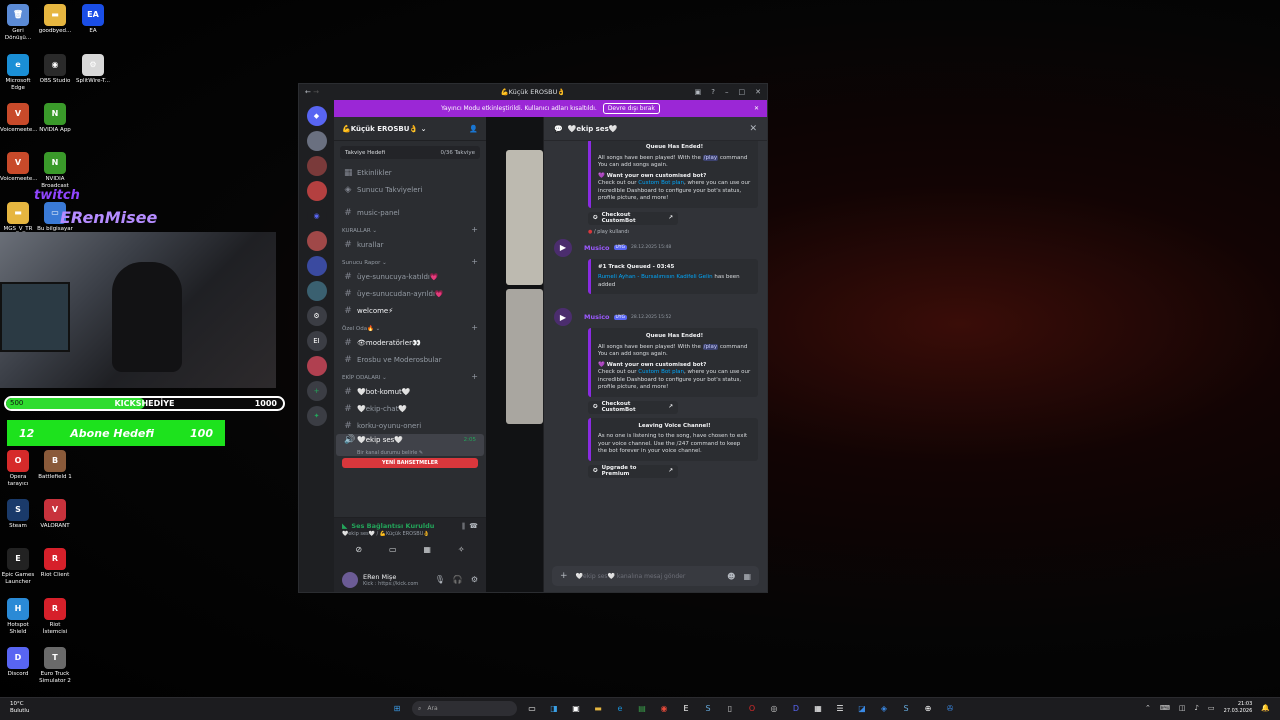 The height and width of the screenshot is (720, 1280). What do you see at coordinates (410, 326) in the screenshot?
I see `channel-category: Özel Oda🔥 ⌄ +` at bounding box center [410, 326].